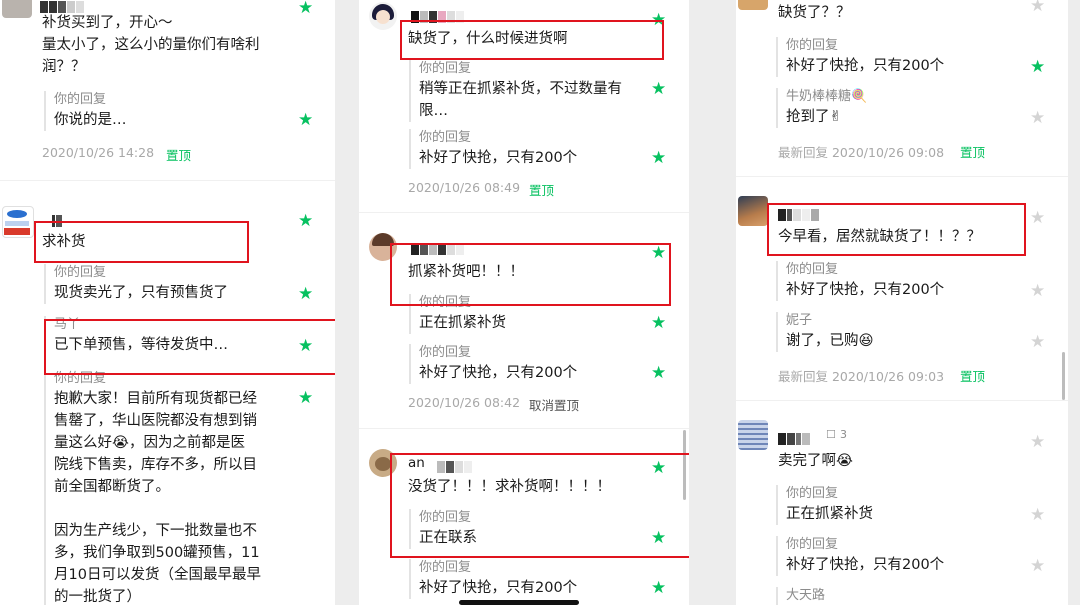 The height and width of the screenshot is (605, 1080). Describe the element at coordinates (830, 341) in the screenshot. I see `reply-text: 谢了，已购😆` at that location.